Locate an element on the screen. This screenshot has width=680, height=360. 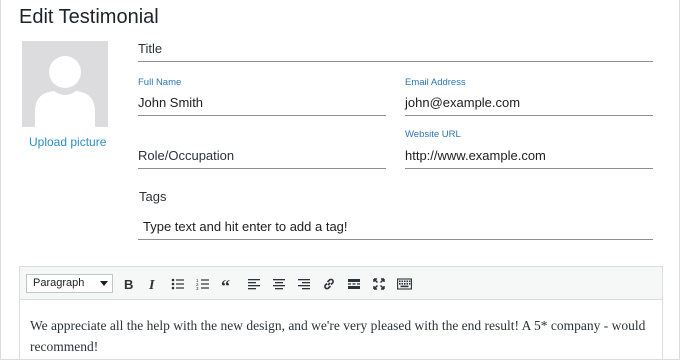
align-left-icon is located at coordinates (254, 284).